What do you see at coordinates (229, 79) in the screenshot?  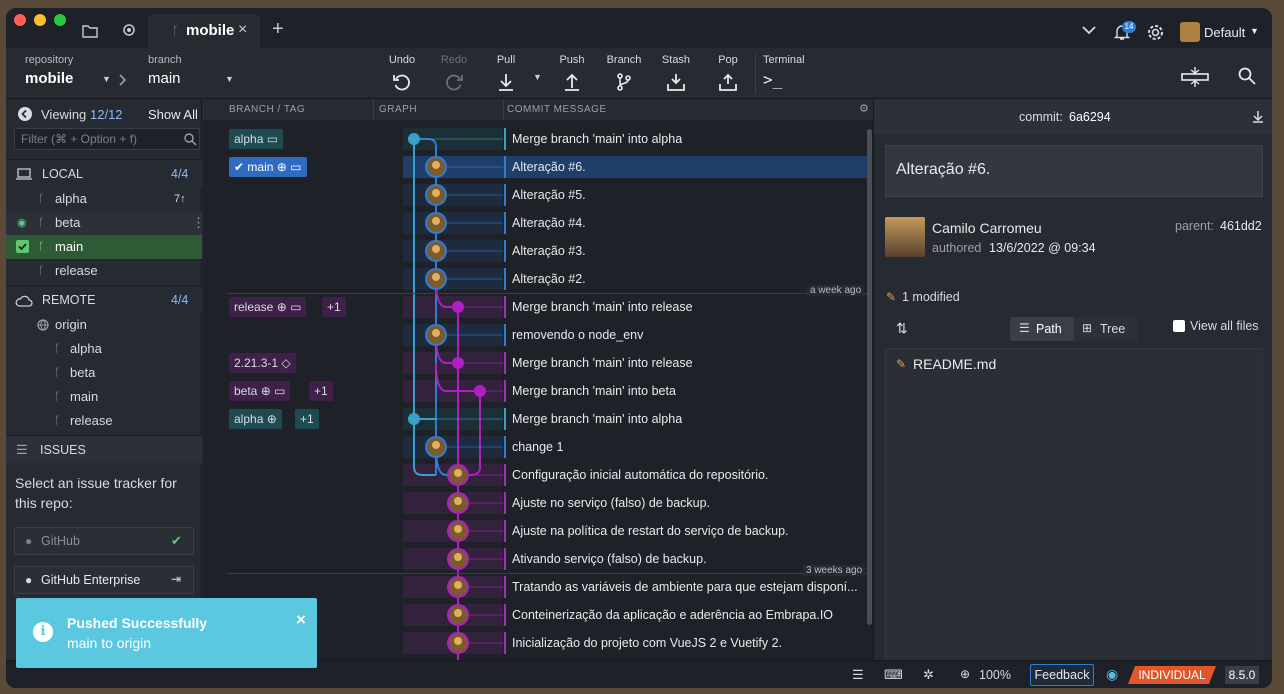 I see `branch-caret-icon: ▼` at bounding box center [229, 79].